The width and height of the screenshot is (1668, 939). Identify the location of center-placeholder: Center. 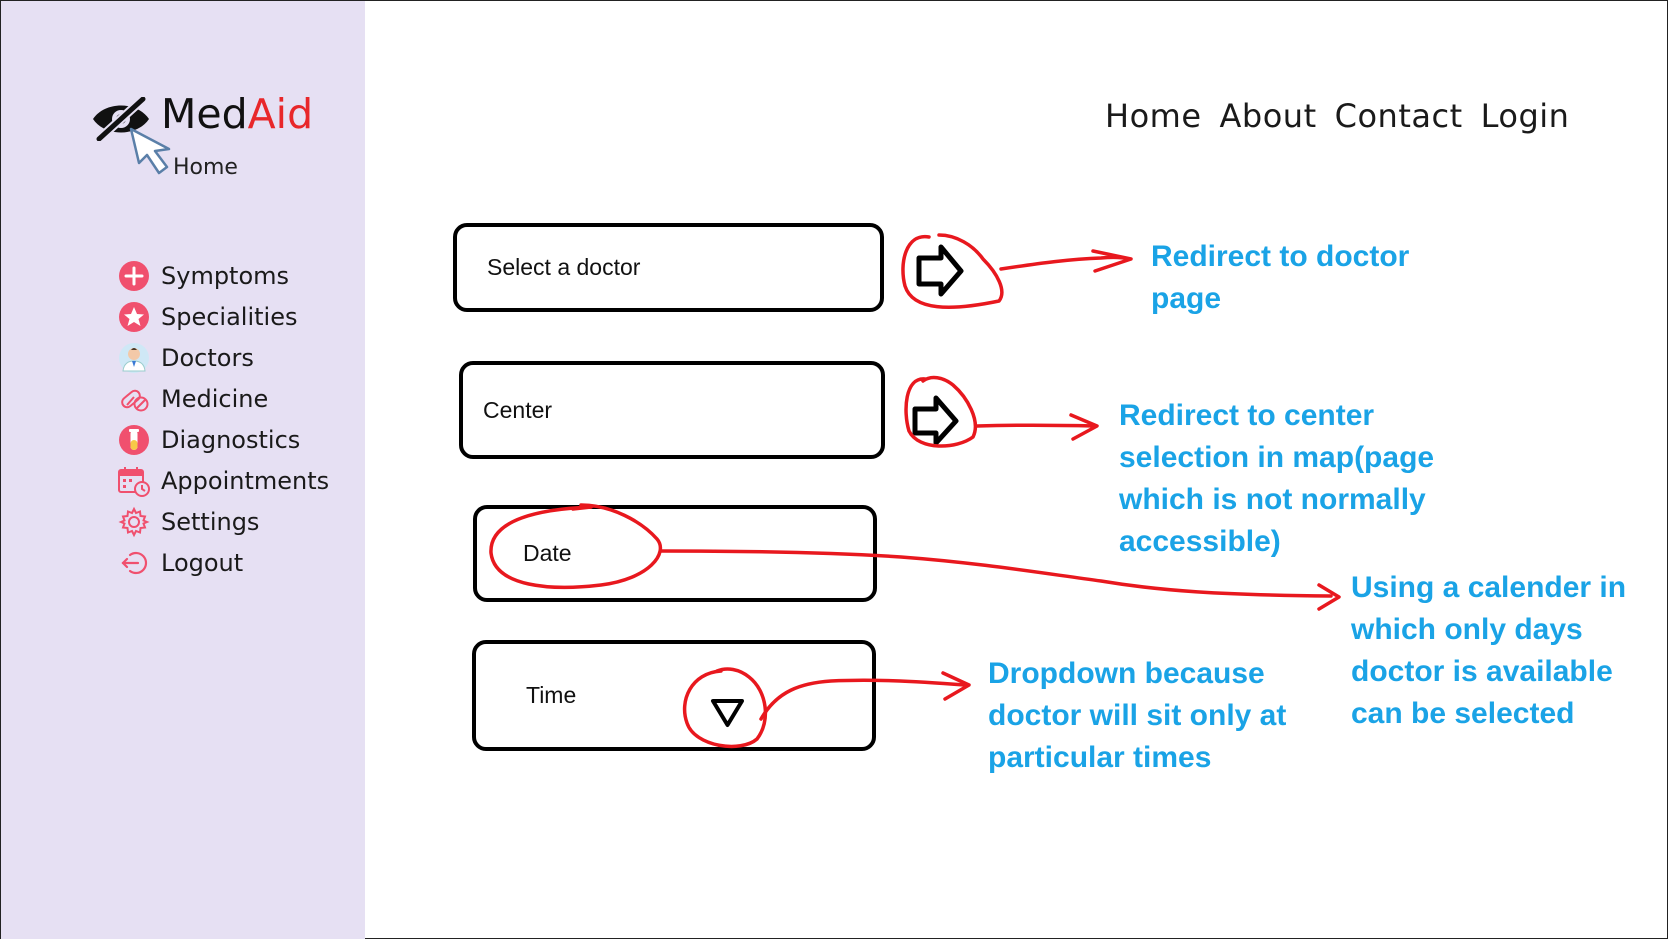
(518, 409).